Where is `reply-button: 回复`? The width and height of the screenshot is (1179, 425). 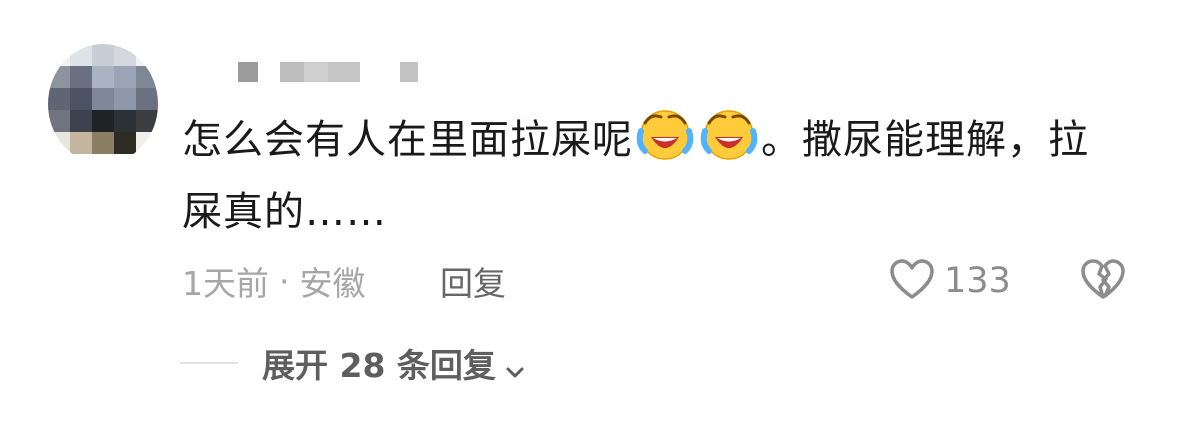 reply-button: 回复 is located at coordinates (473, 281).